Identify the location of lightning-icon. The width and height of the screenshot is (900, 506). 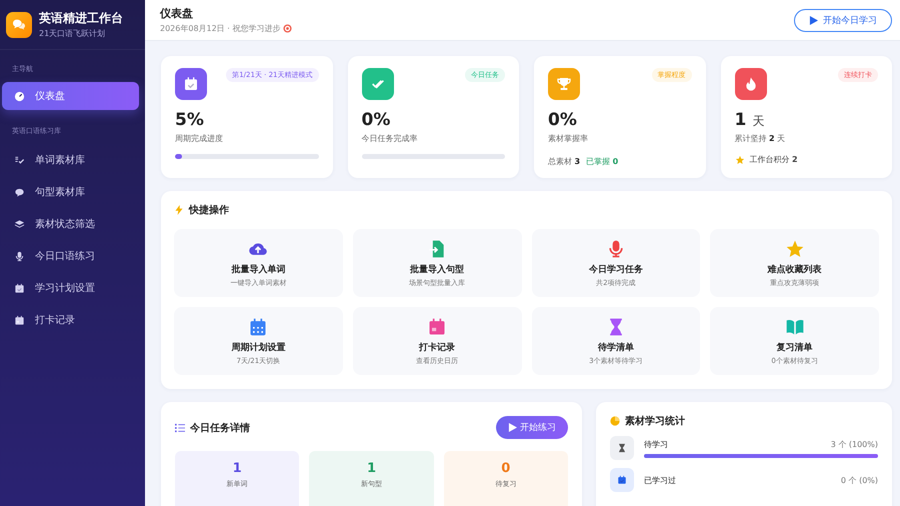
(179, 210).